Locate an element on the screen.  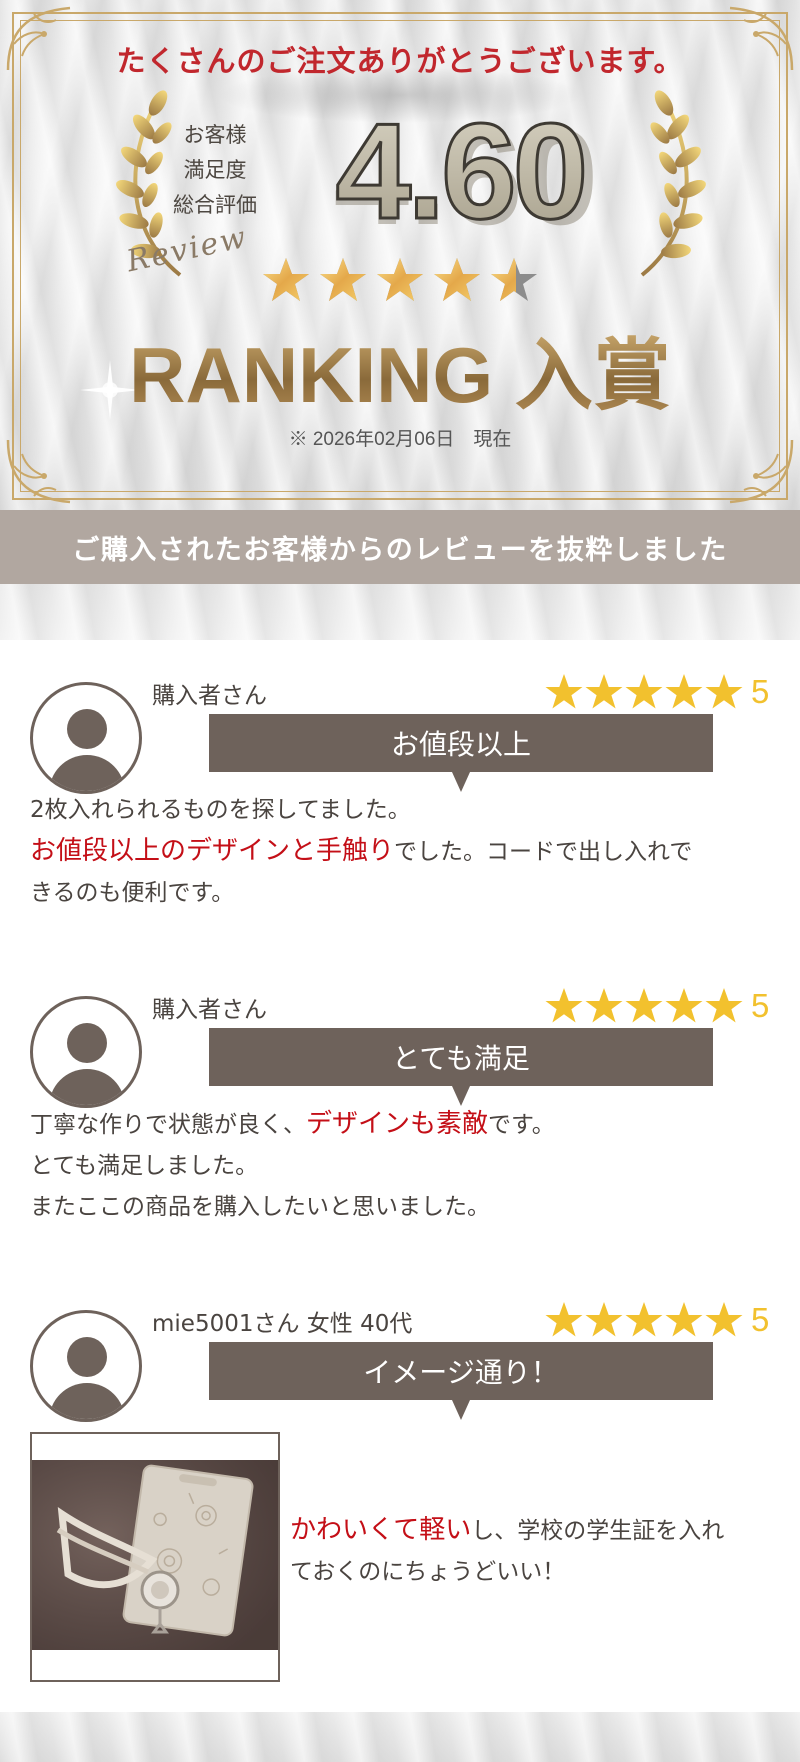
thanks-message: たくさんのご注文ありがとうございます。 is located at coordinates (400, 62).